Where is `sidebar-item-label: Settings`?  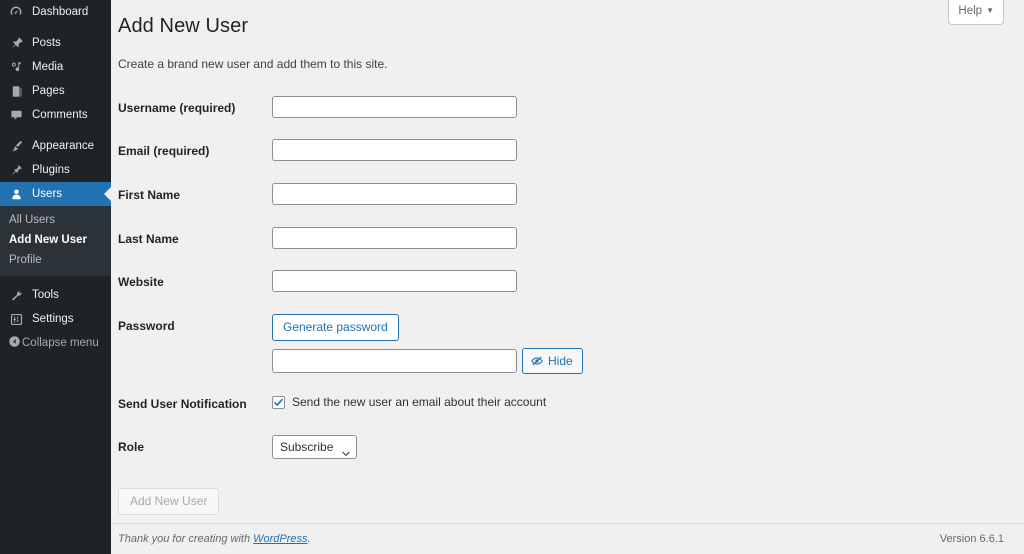 sidebar-item-label: Settings is located at coordinates (53, 319).